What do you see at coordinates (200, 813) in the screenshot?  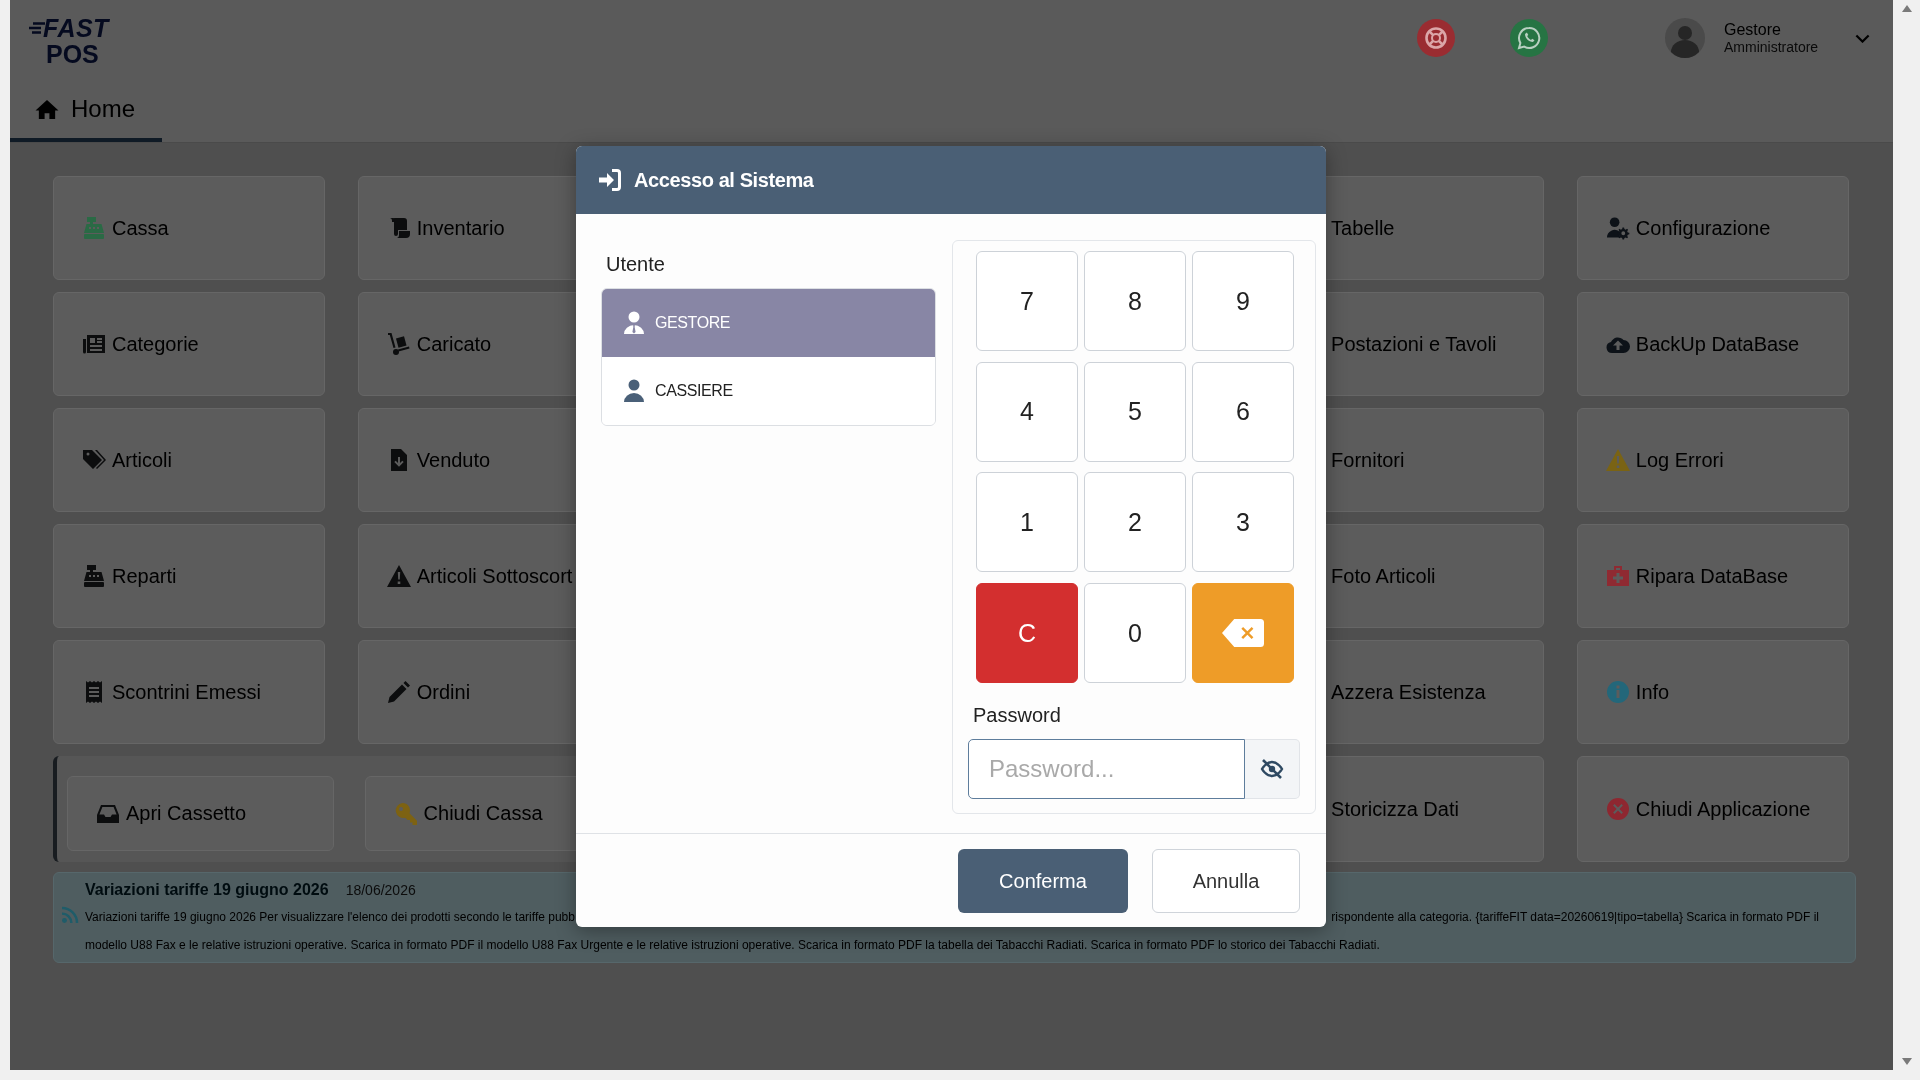 I see `menu-tile: Apri Cassetto` at bounding box center [200, 813].